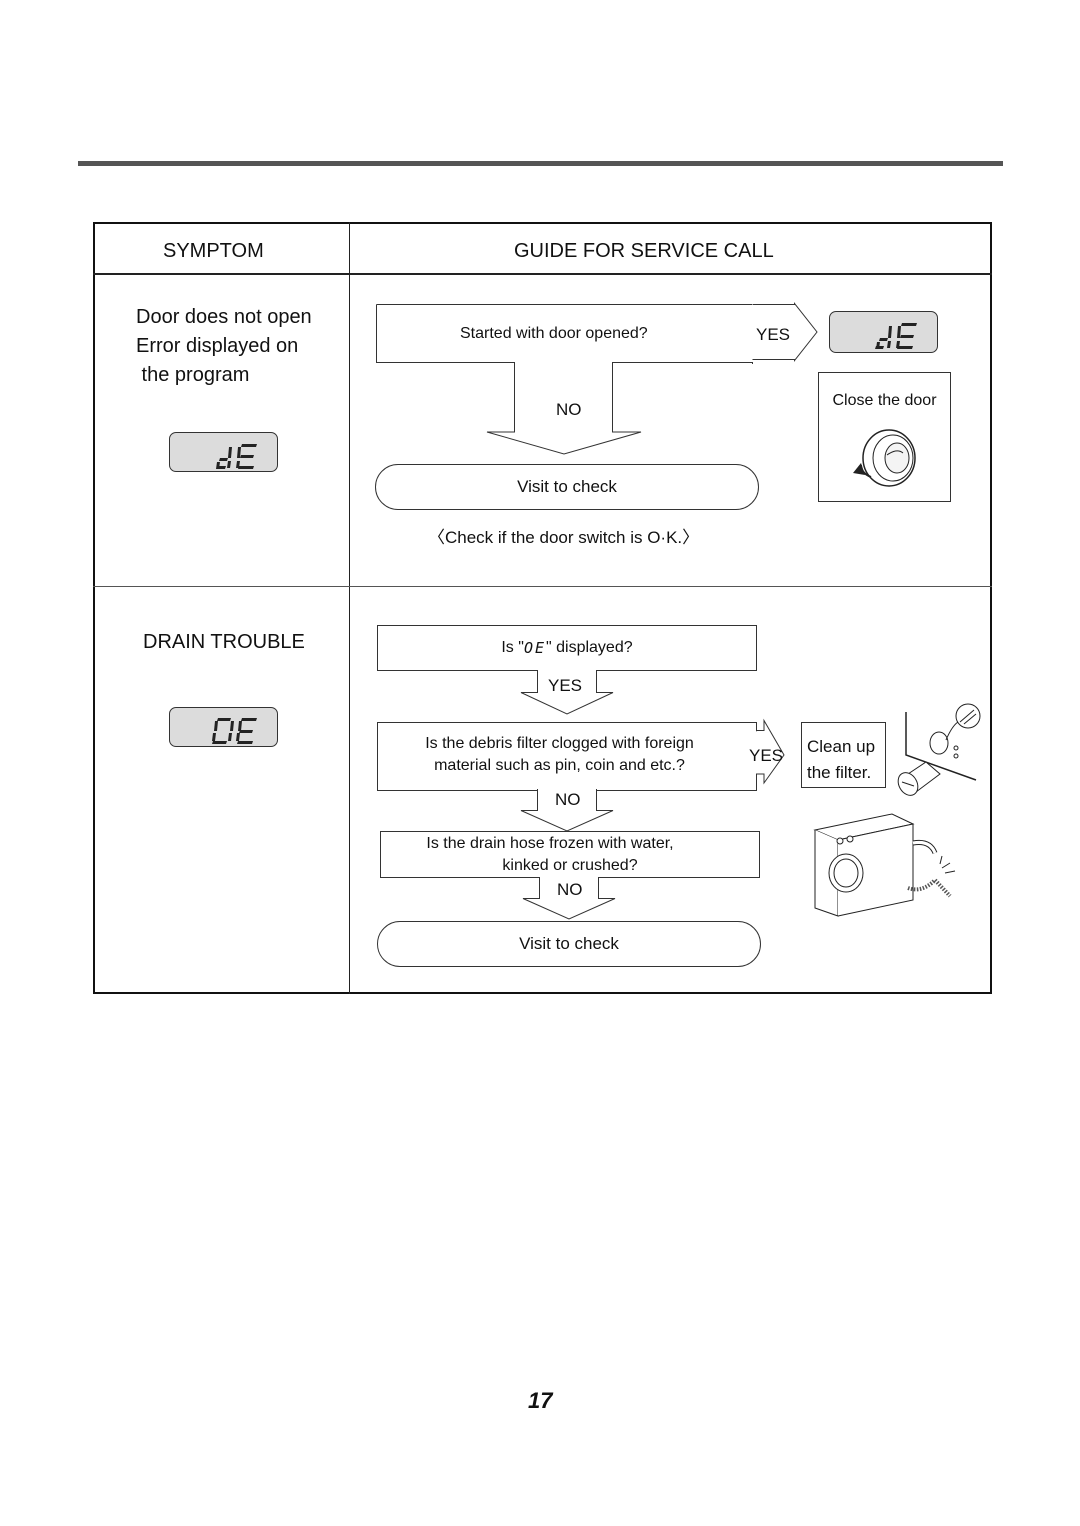 Image resolution: width=1080 pixels, height=1526 pixels. Describe the element at coordinates (570, 889) in the screenshot. I see `q3-no-label: NO` at that location.